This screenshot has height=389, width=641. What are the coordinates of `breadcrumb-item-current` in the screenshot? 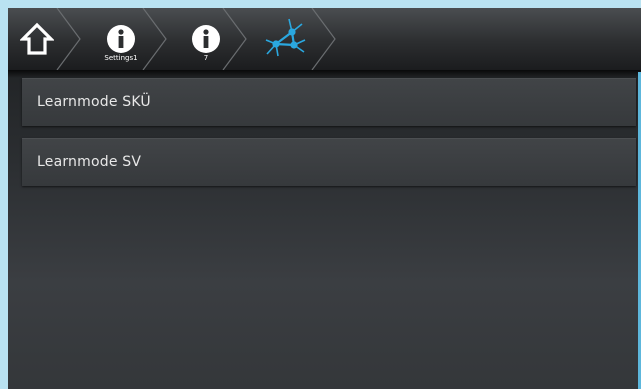 It's located at (288, 39).